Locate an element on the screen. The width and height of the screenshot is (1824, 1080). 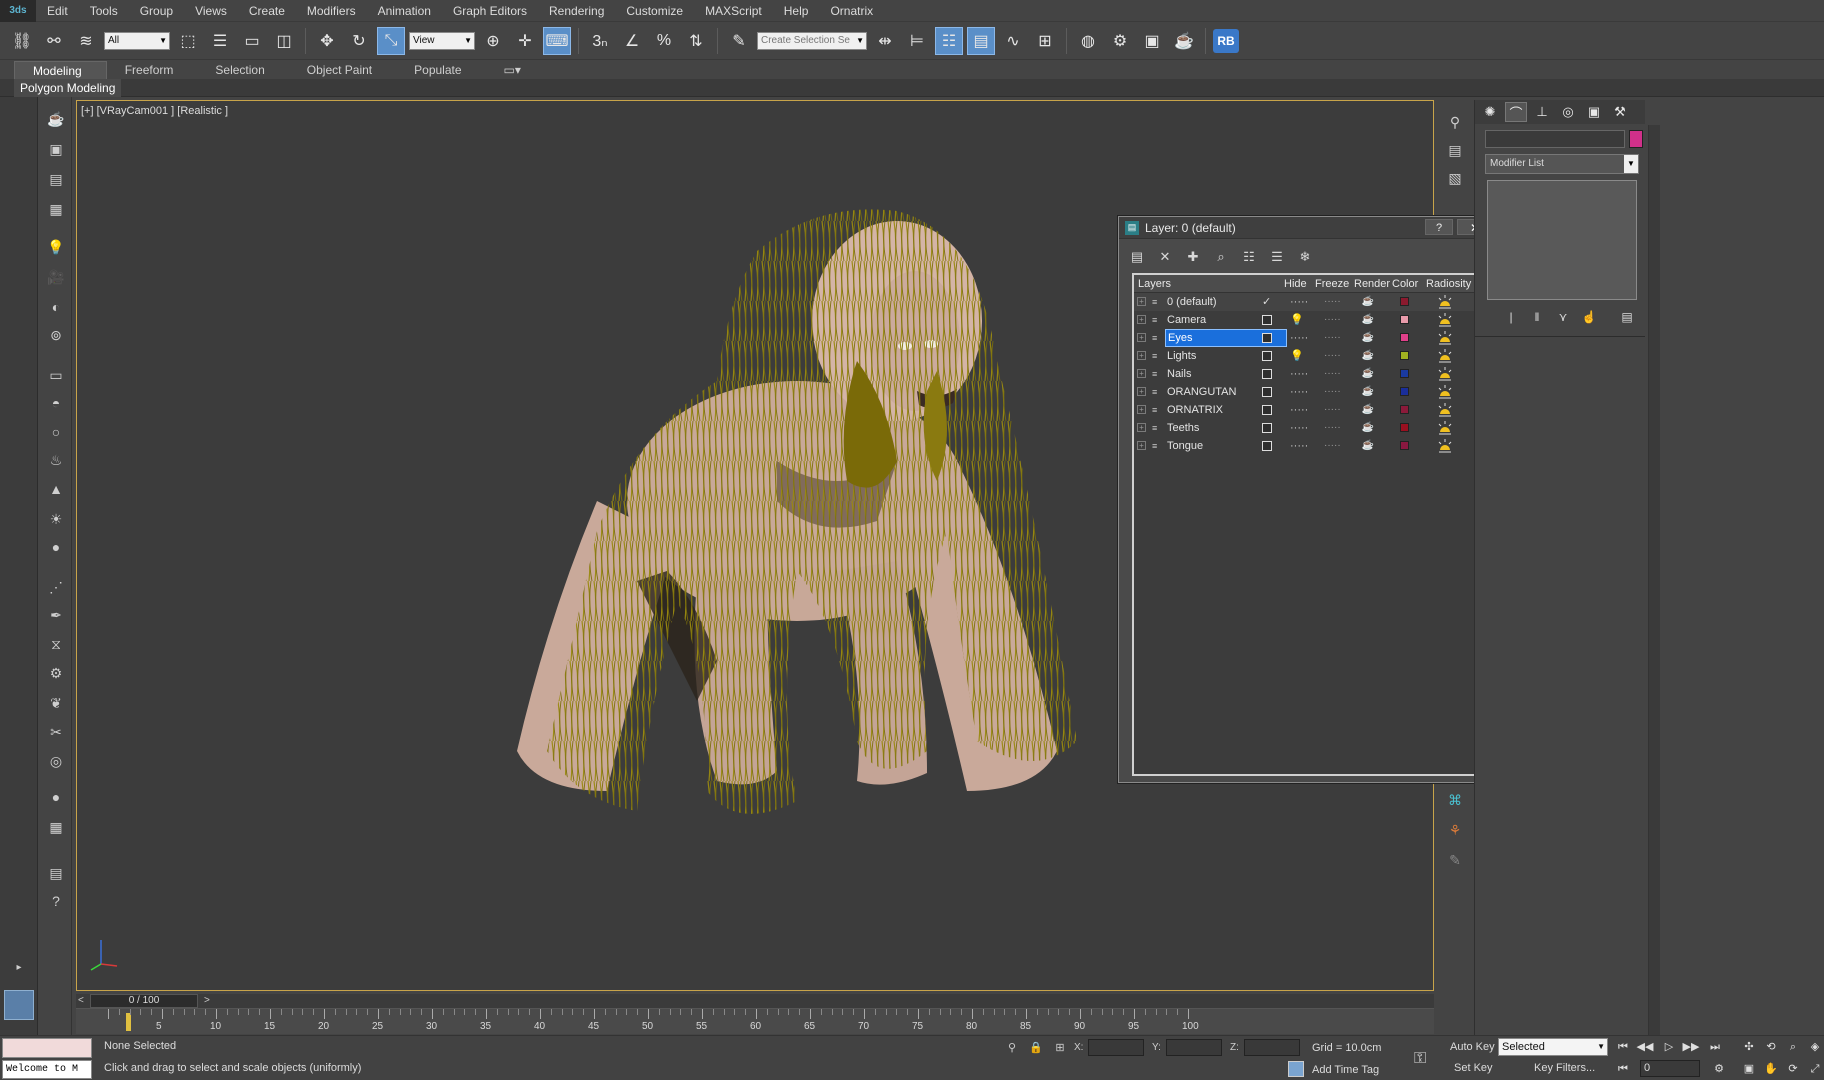
key-mode-toggle-icon: ⏮ is located at coordinates (1623, 1069).